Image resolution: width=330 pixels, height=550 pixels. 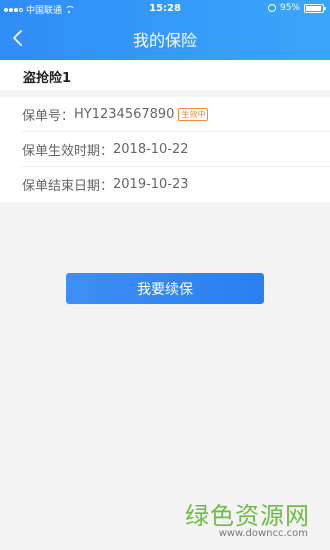 I want to click on battery-icon, so click(x=315, y=8).